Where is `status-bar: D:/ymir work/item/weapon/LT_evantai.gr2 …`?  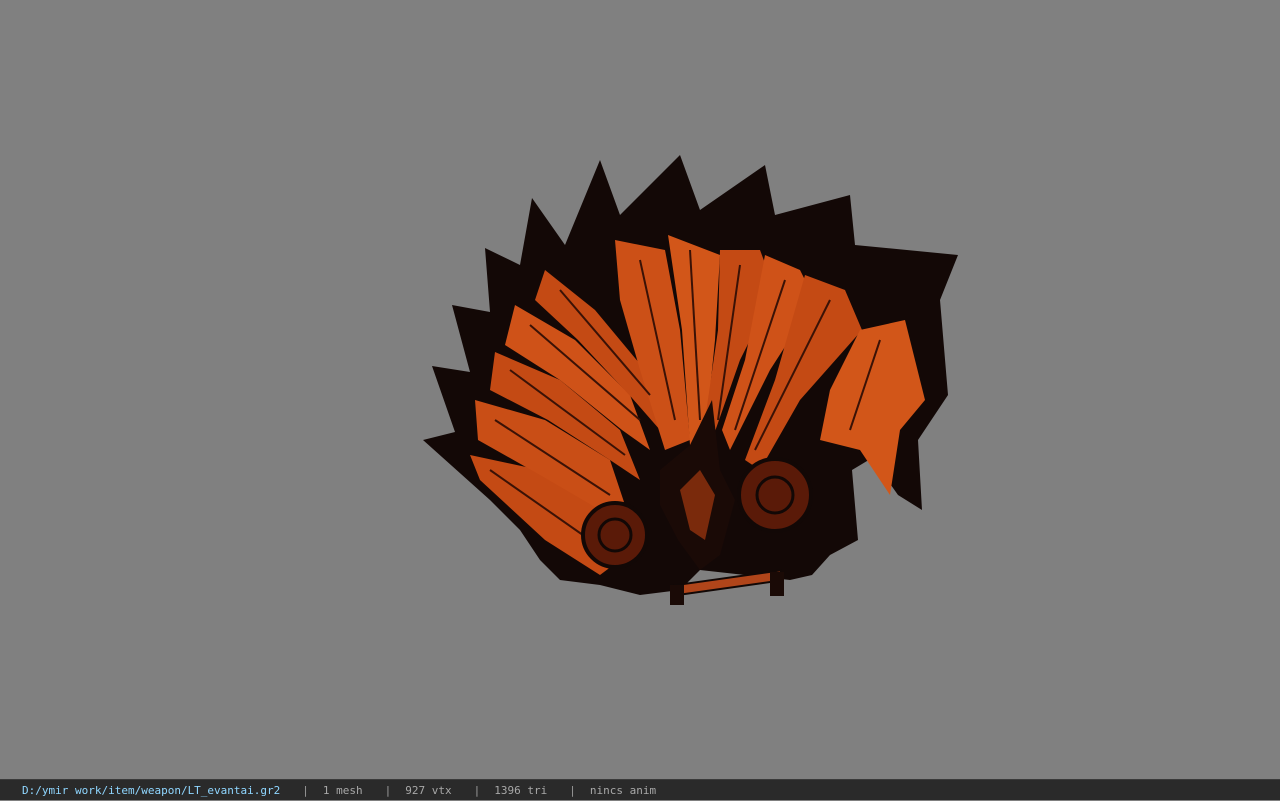 status-bar: D:/ymir work/item/weapon/LT_evantai.gr2 … is located at coordinates (640, 789).